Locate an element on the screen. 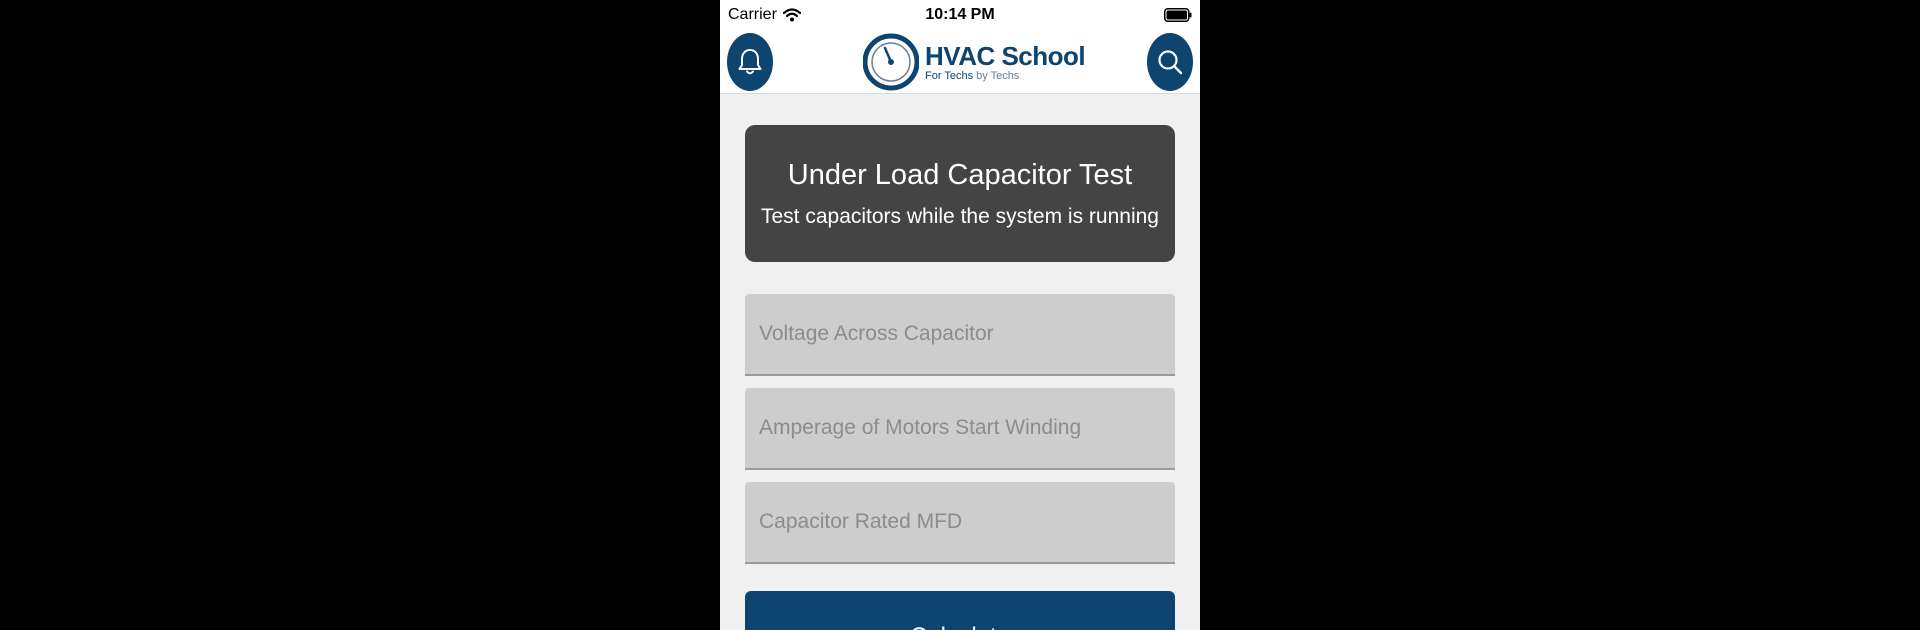  voltage-input is located at coordinates (960, 335).